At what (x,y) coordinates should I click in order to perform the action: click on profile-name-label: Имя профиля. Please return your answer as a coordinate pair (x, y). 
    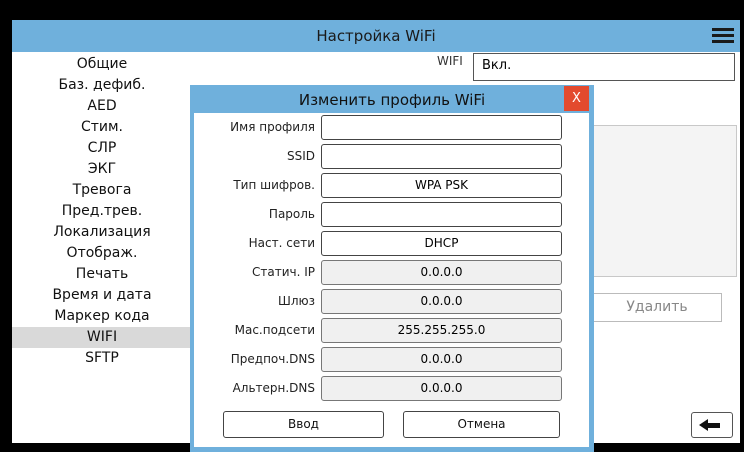
    Looking at the image, I should click on (272, 127).